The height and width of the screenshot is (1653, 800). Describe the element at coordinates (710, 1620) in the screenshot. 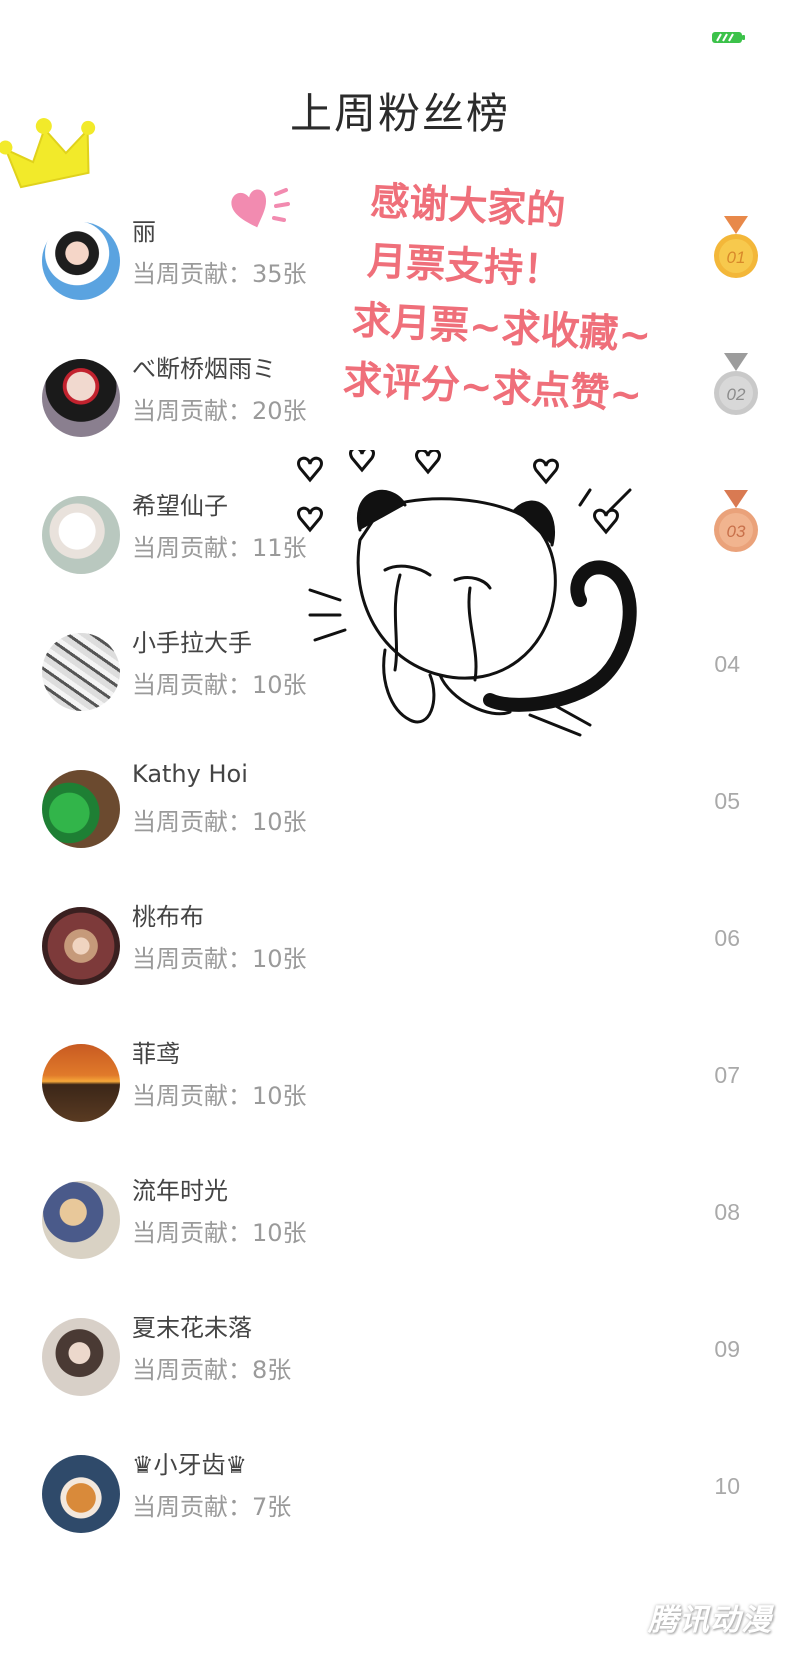

I see `watermark: 腾讯动漫` at that location.